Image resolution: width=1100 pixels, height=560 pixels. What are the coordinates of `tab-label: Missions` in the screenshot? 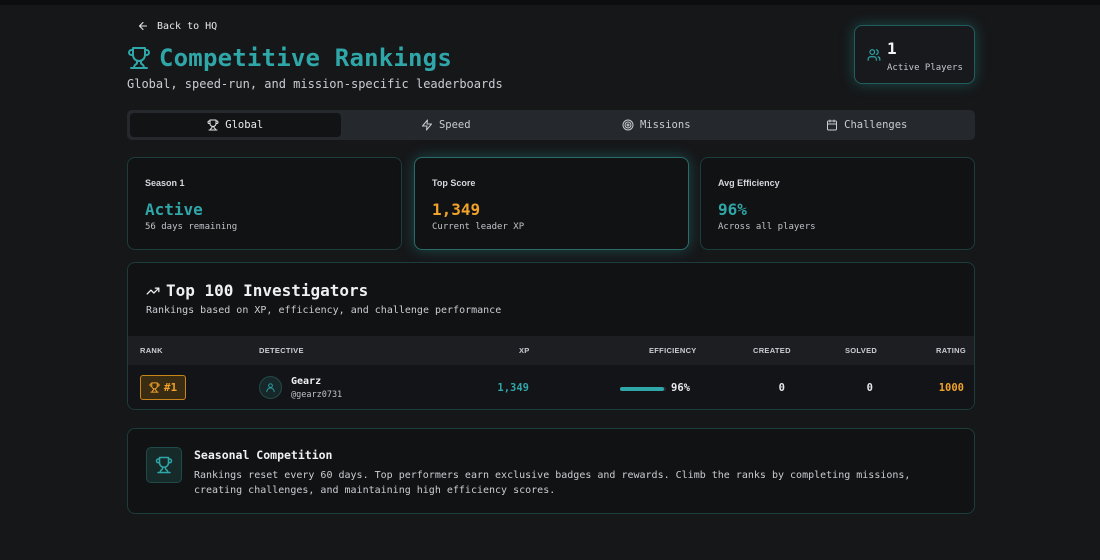 It's located at (665, 125).